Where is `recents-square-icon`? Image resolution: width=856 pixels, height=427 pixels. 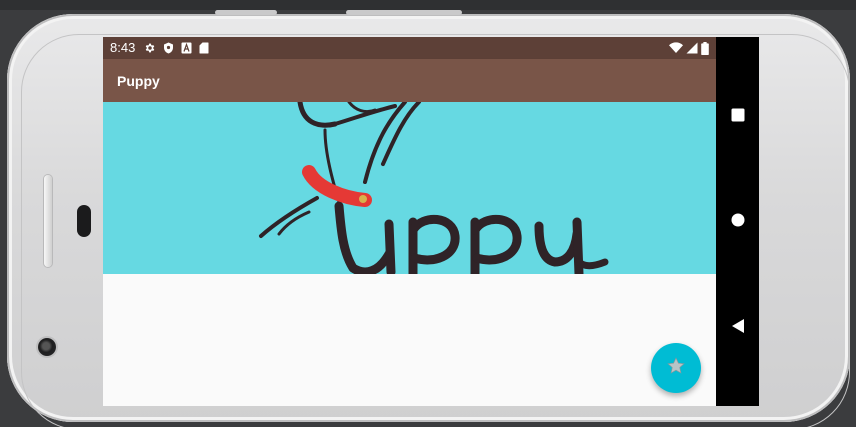
recents-square-icon is located at coordinates (738, 116).